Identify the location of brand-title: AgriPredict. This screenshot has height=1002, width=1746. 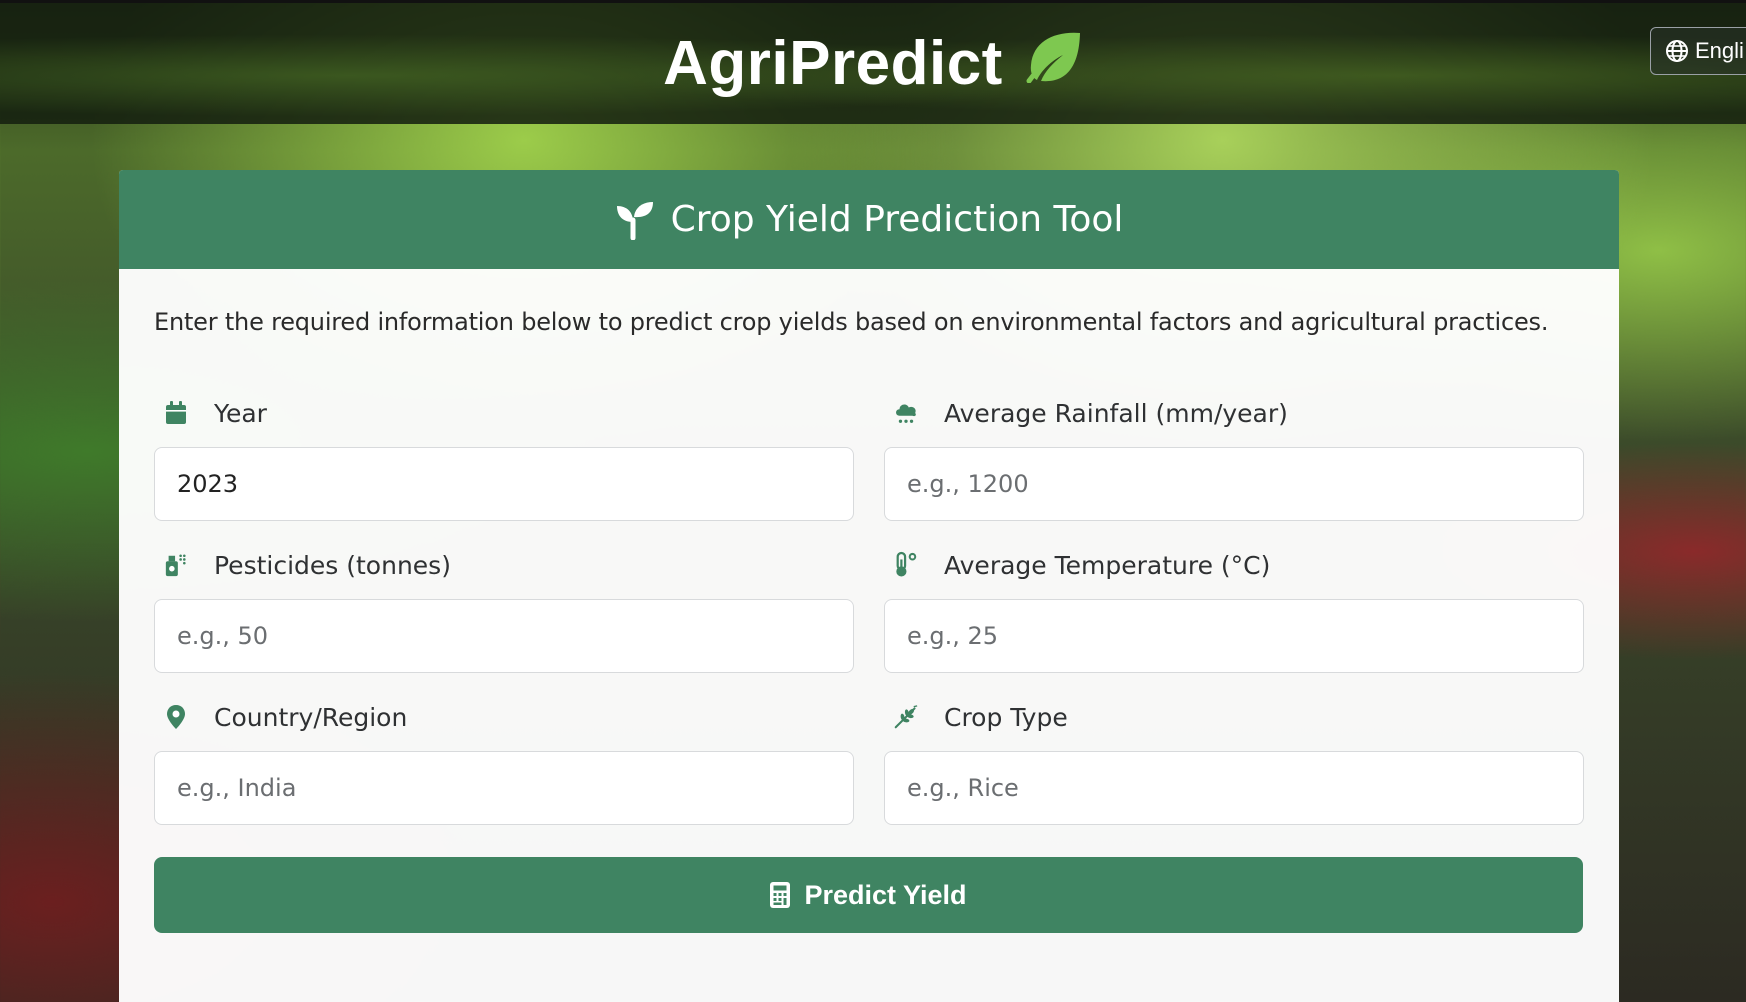
(833, 63).